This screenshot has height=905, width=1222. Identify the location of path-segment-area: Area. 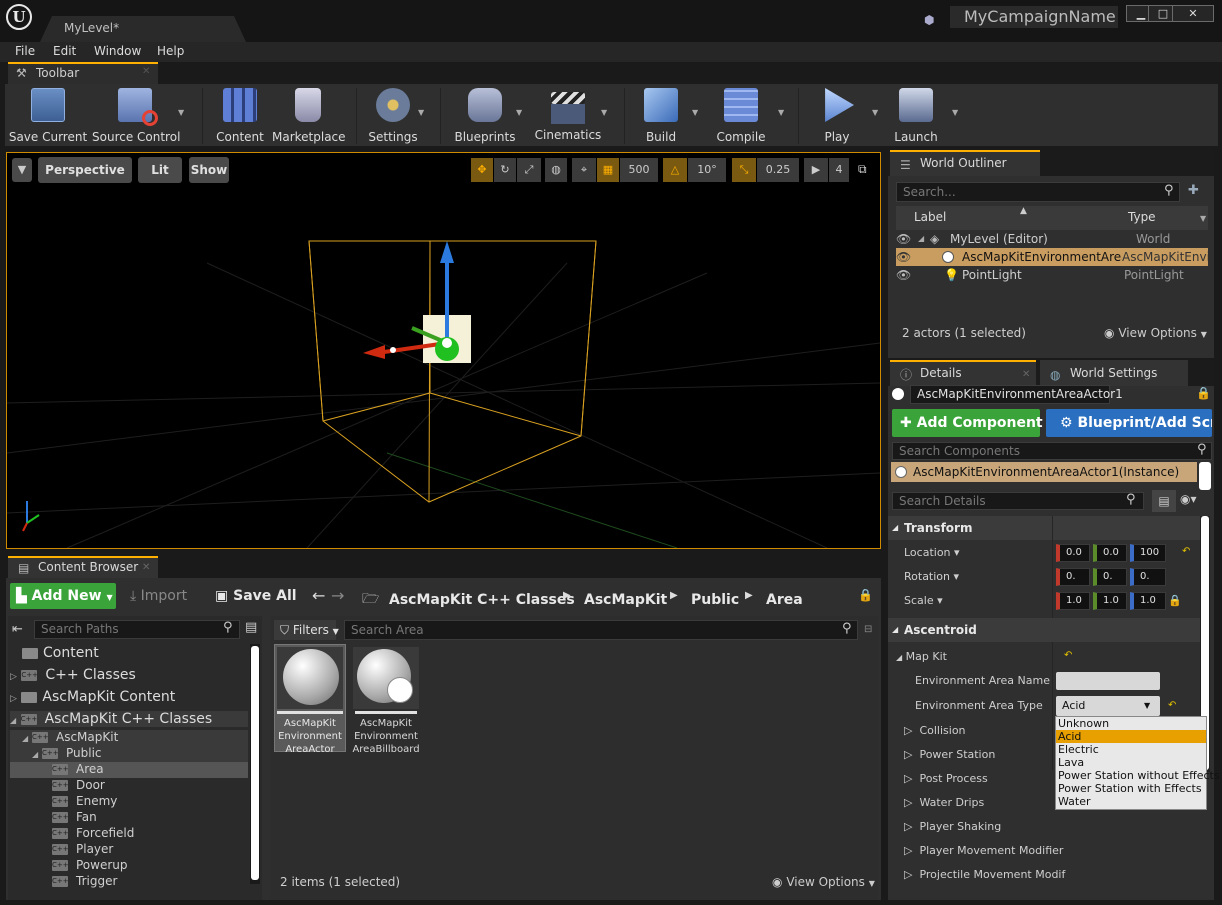
(784, 600).